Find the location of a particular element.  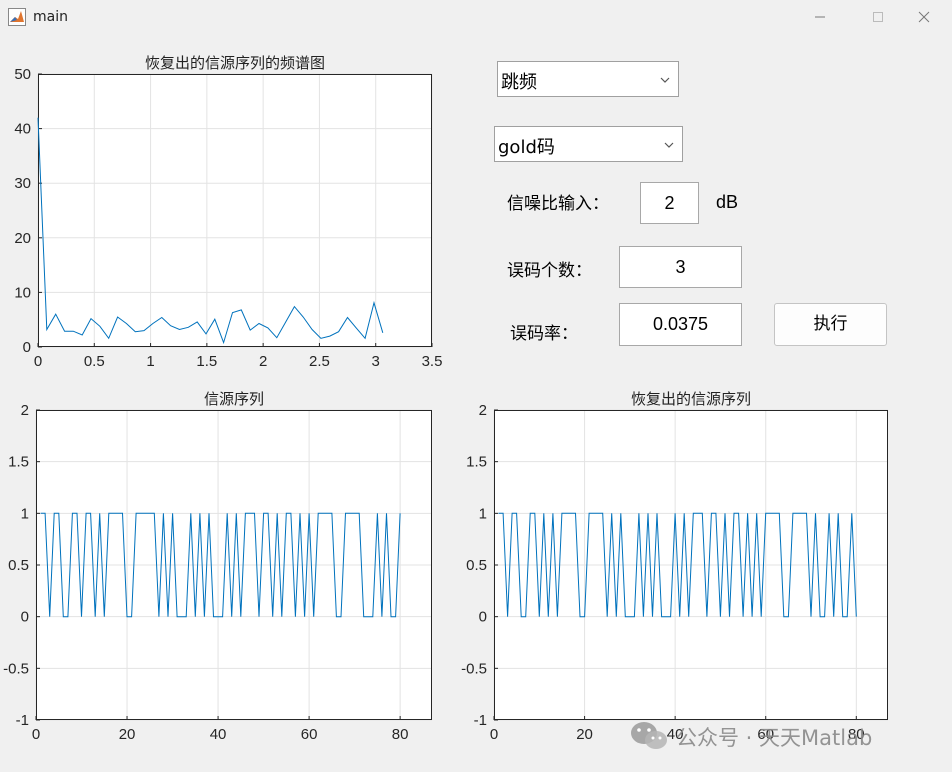

wechat-icon is located at coordinates (649, 735).